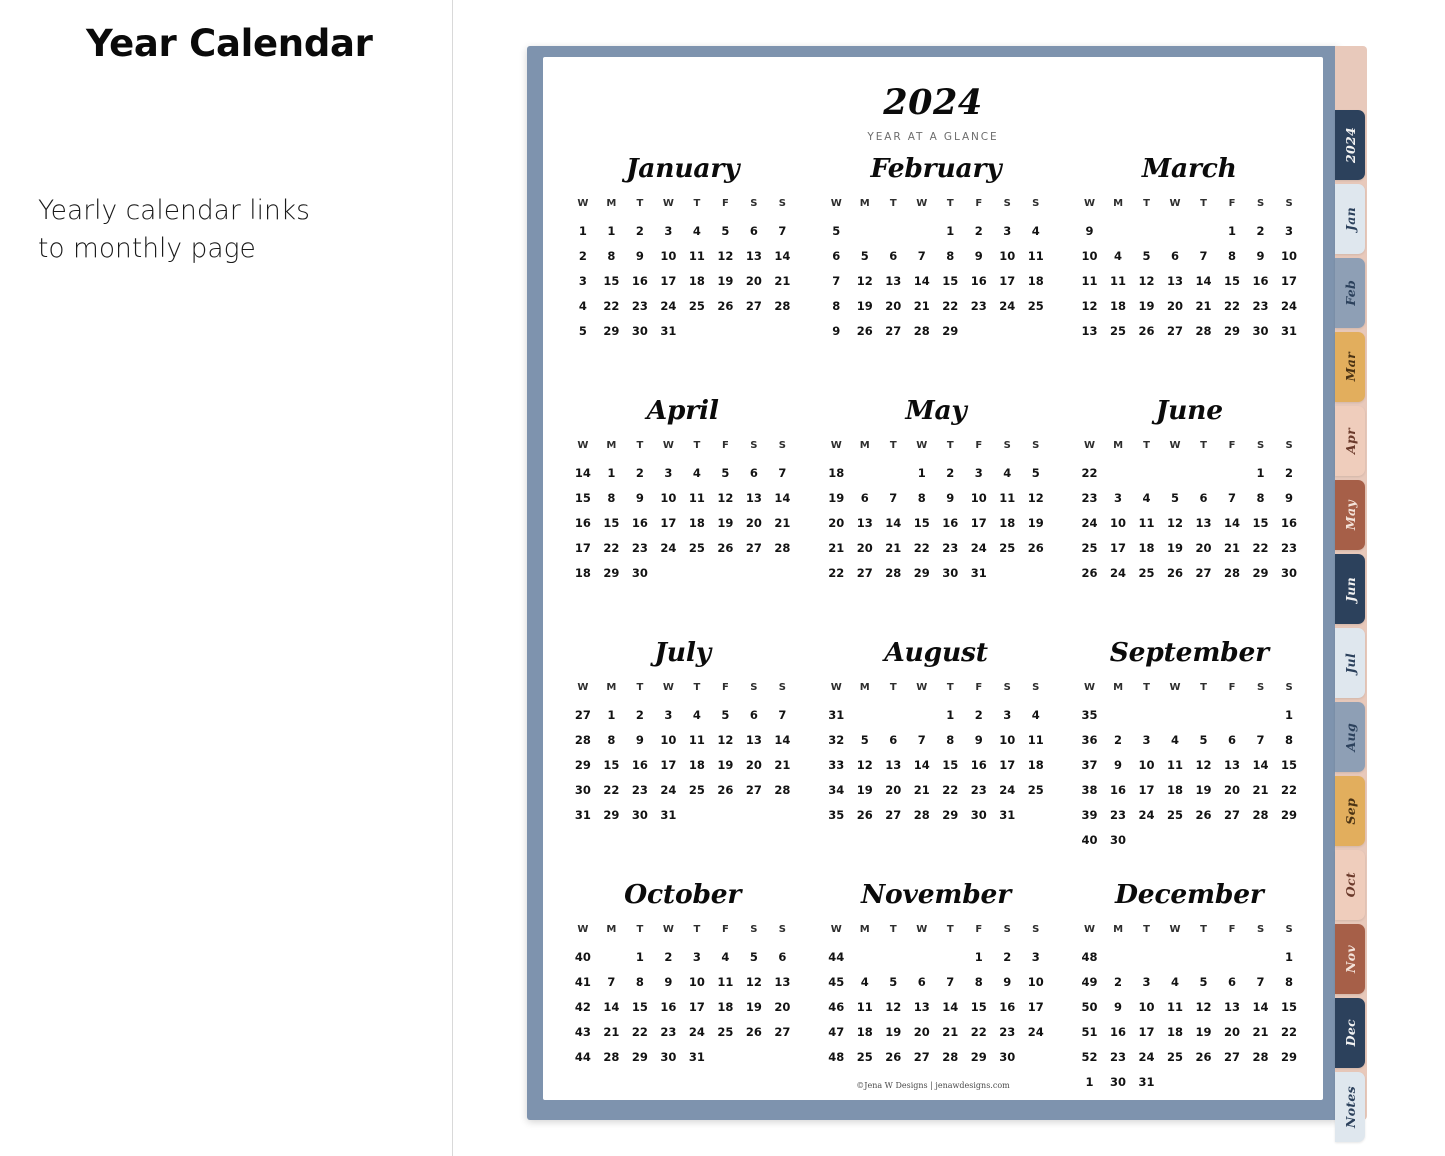 This screenshot has width=1445, height=1156. I want to click on day-cell: 6, so click(754, 714).